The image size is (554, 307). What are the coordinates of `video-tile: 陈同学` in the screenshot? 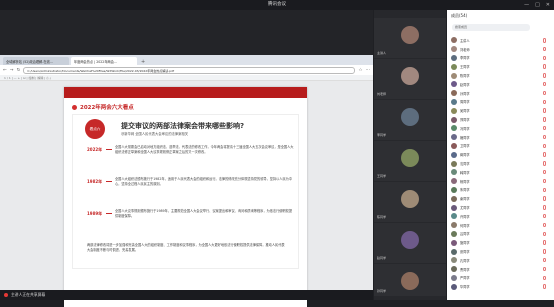 It's located at (410, 202).